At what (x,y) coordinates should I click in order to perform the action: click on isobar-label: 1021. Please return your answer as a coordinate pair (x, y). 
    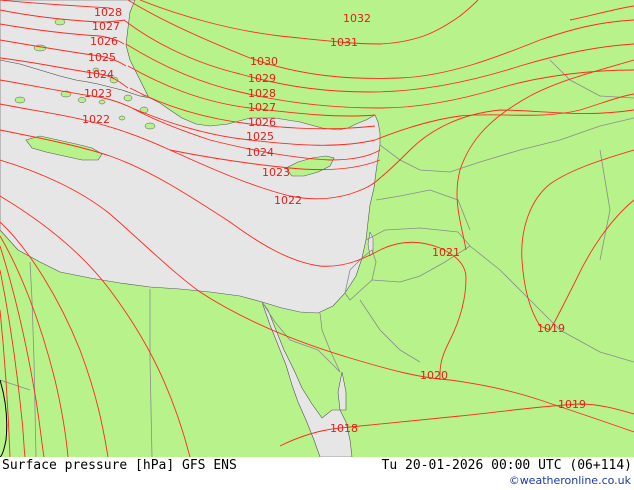
    Looking at the image, I should click on (446, 252).